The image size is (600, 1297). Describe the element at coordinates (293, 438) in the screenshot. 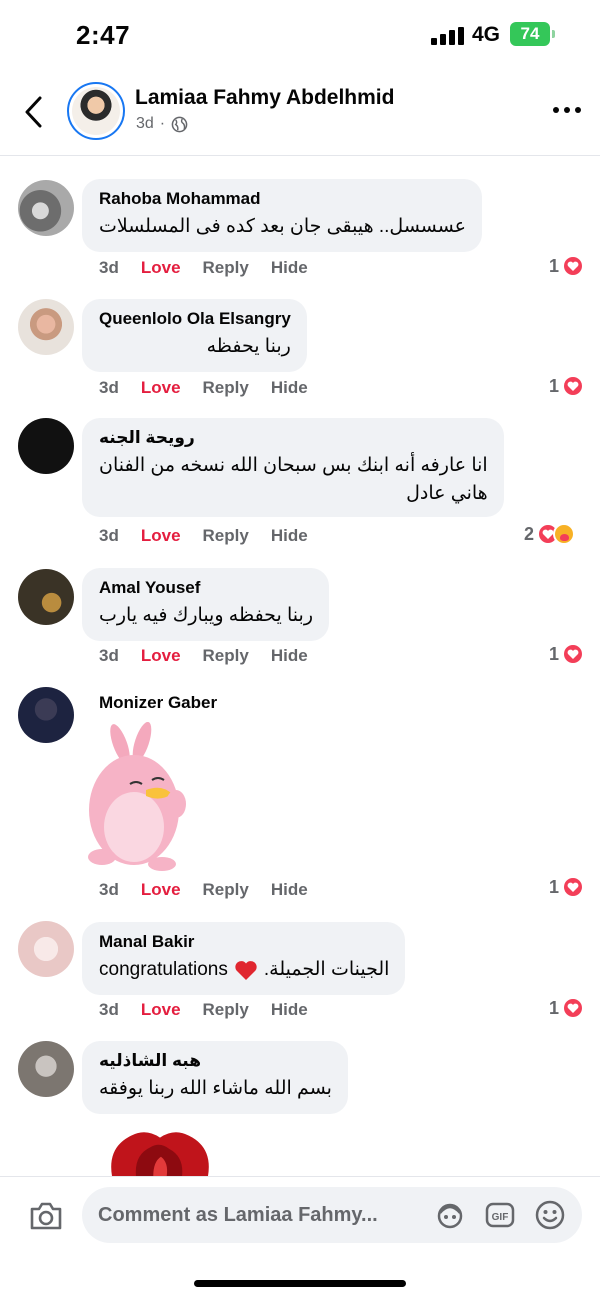

I see `comment-author: رويحة الجنه` at that location.